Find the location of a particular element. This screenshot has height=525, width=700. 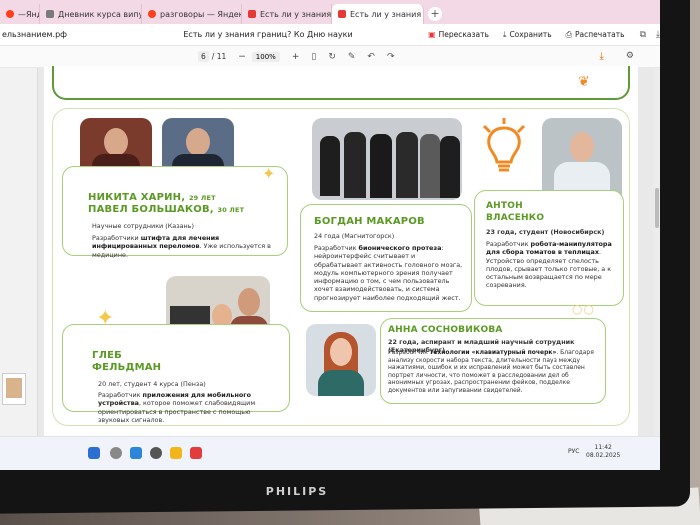

save-label: Сохранить is located at coordinates (530, 34).